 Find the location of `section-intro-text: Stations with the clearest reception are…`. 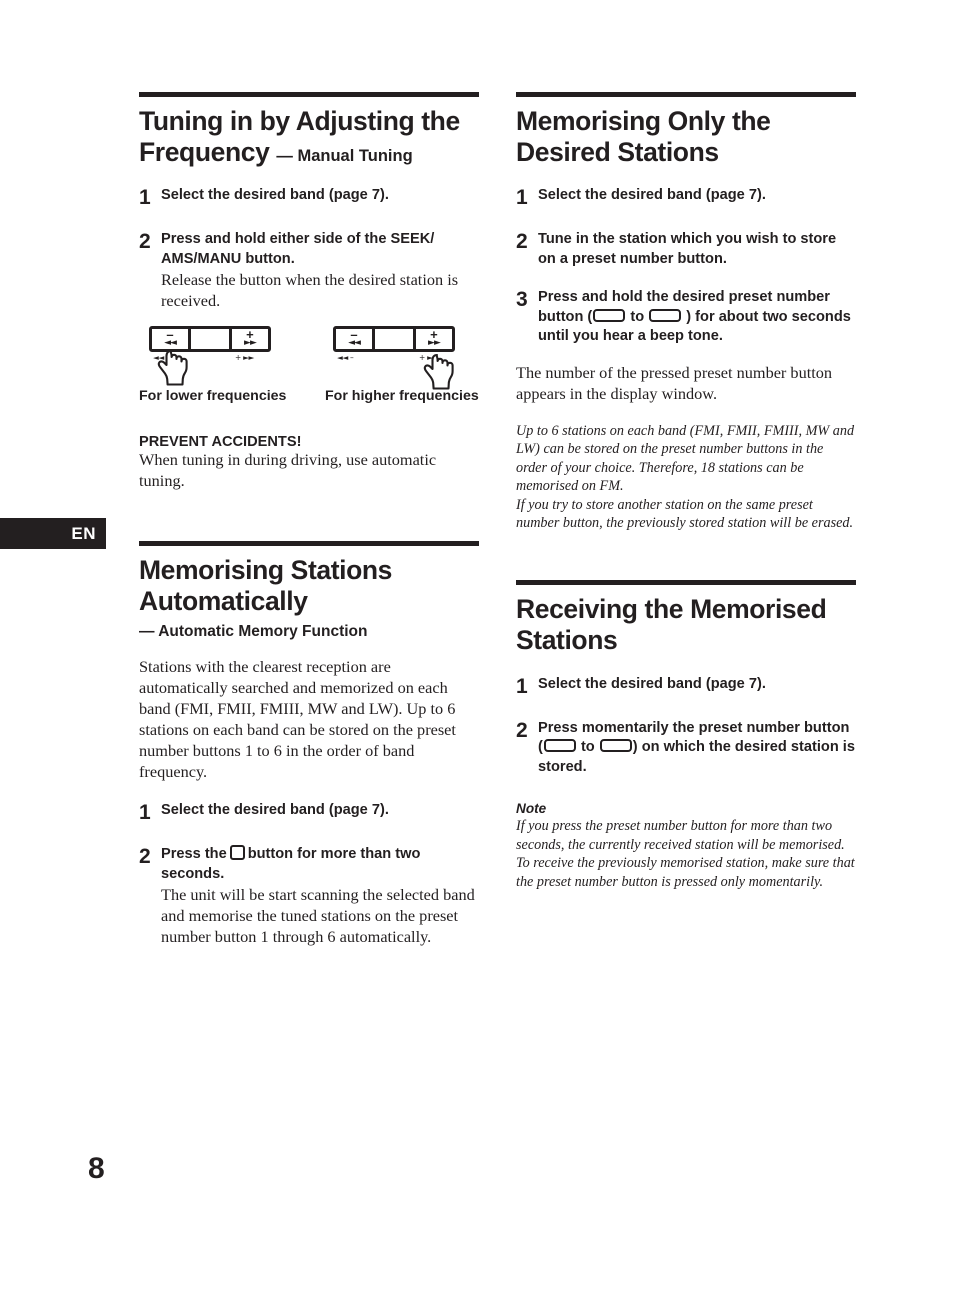

section-intro-text: Stations with the clearest reception are… is located at coordinates (297, 719).